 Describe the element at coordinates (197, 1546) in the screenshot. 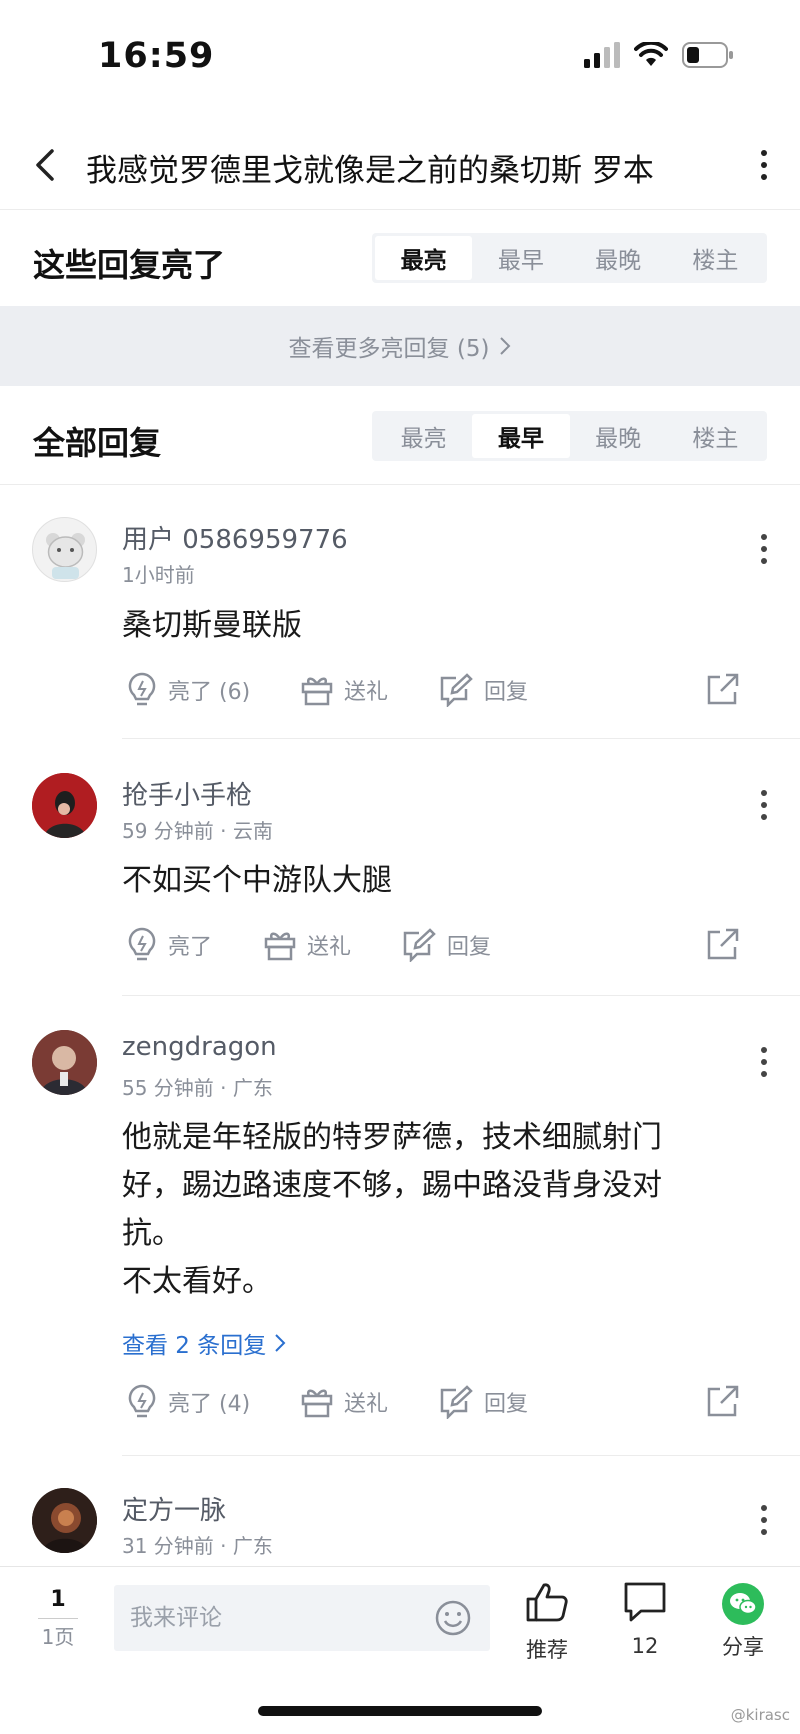

I see `comment-meta: 31 分钟前 · 广东` at that location.